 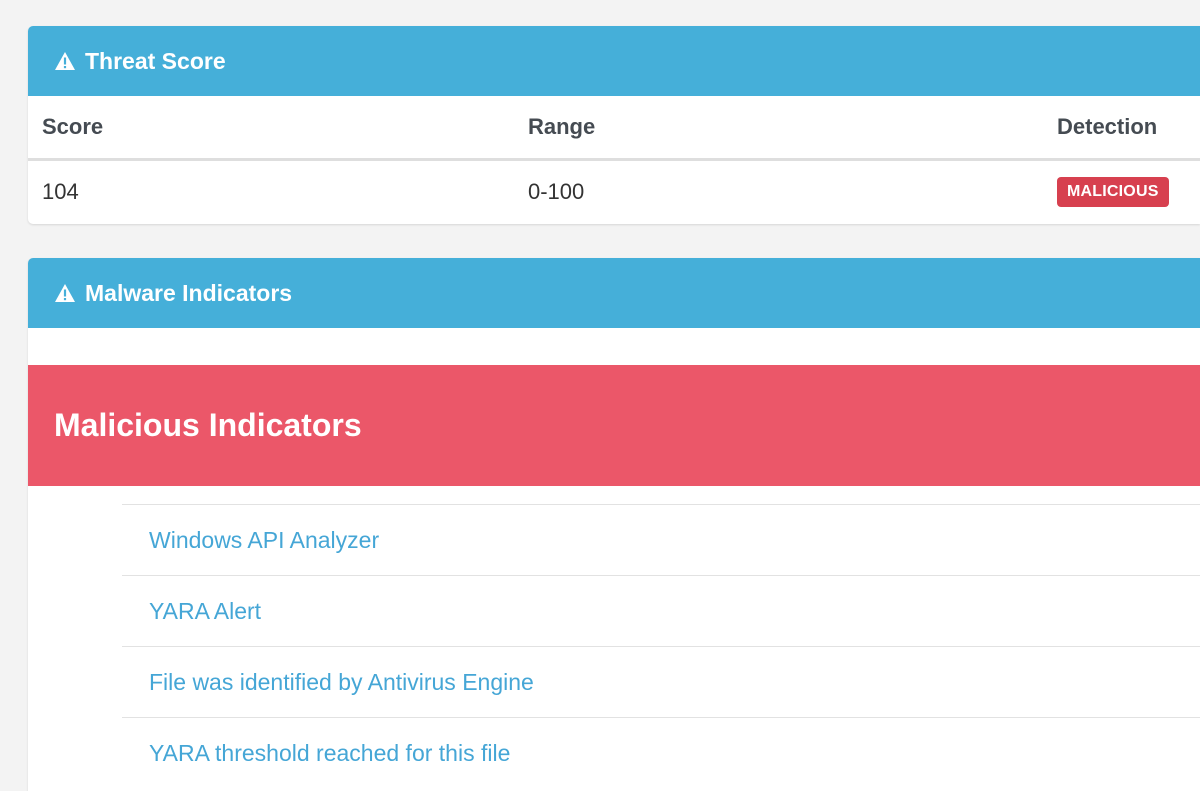 What do you see at coordinates (792, 128) in the screenshot?
I see `column-header-range: Range` at bounding box center [792, 128].